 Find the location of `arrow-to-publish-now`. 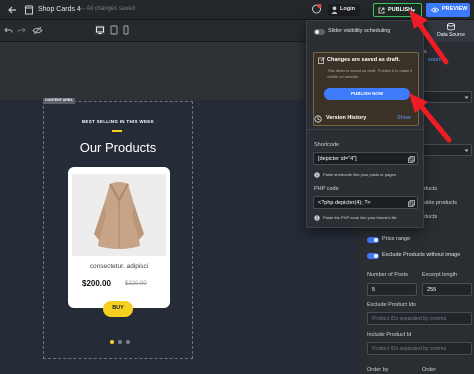

arrow-to-publish-now is located at coordinates (430, 118).